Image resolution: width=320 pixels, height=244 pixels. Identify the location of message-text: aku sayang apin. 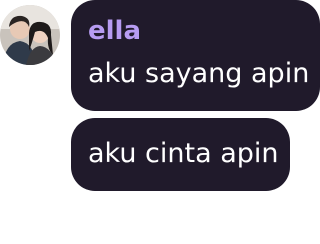
(199, 73).